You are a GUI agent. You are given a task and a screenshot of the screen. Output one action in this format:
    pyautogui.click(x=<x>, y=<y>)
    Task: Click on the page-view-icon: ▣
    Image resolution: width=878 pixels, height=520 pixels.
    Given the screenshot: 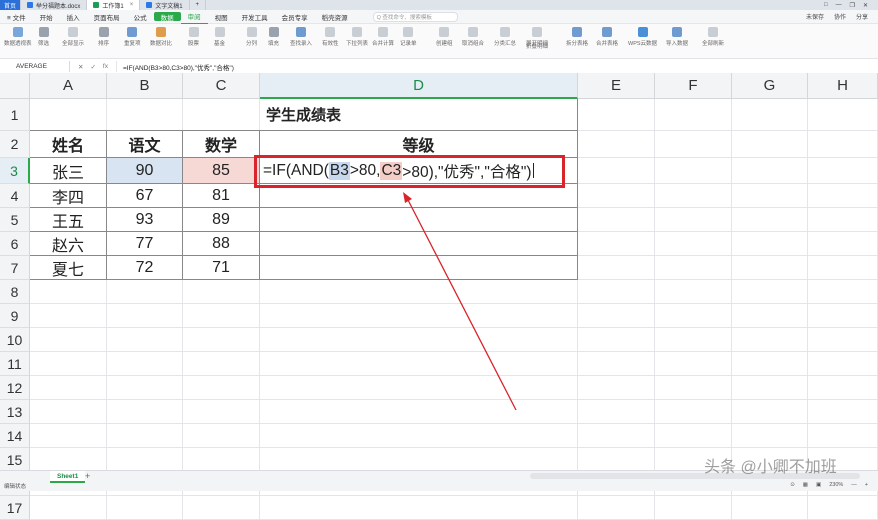 What is the action you would take?
    pyautogui.click(x=818, y=485)
    